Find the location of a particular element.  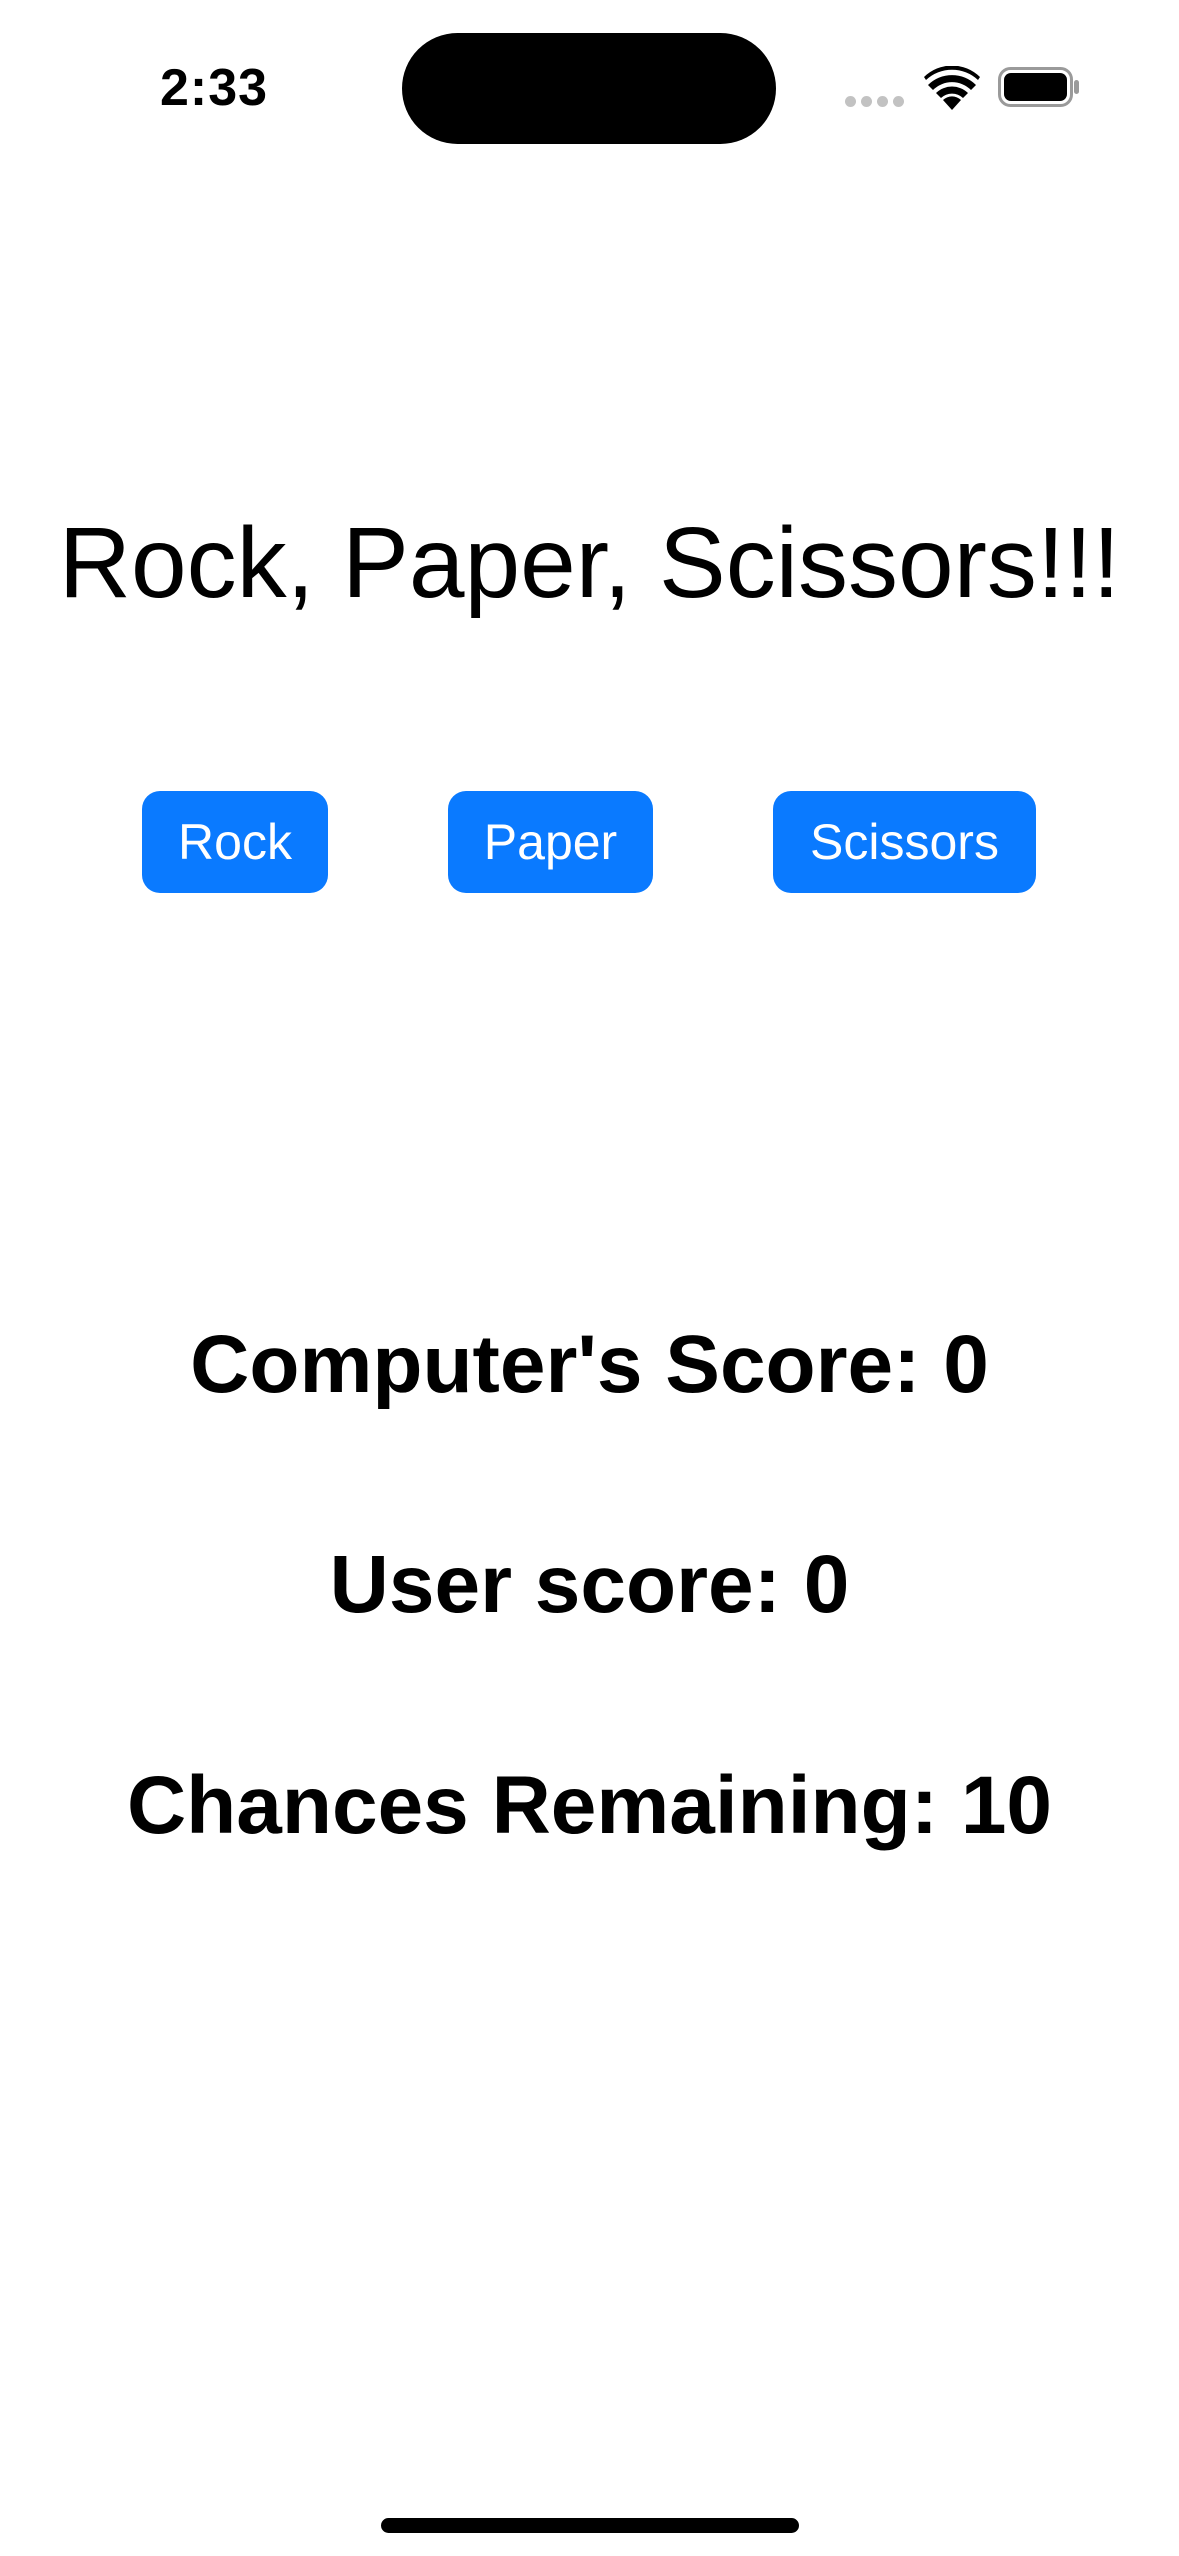

scissors-button: Scissors is located at coordinates (904, 842).